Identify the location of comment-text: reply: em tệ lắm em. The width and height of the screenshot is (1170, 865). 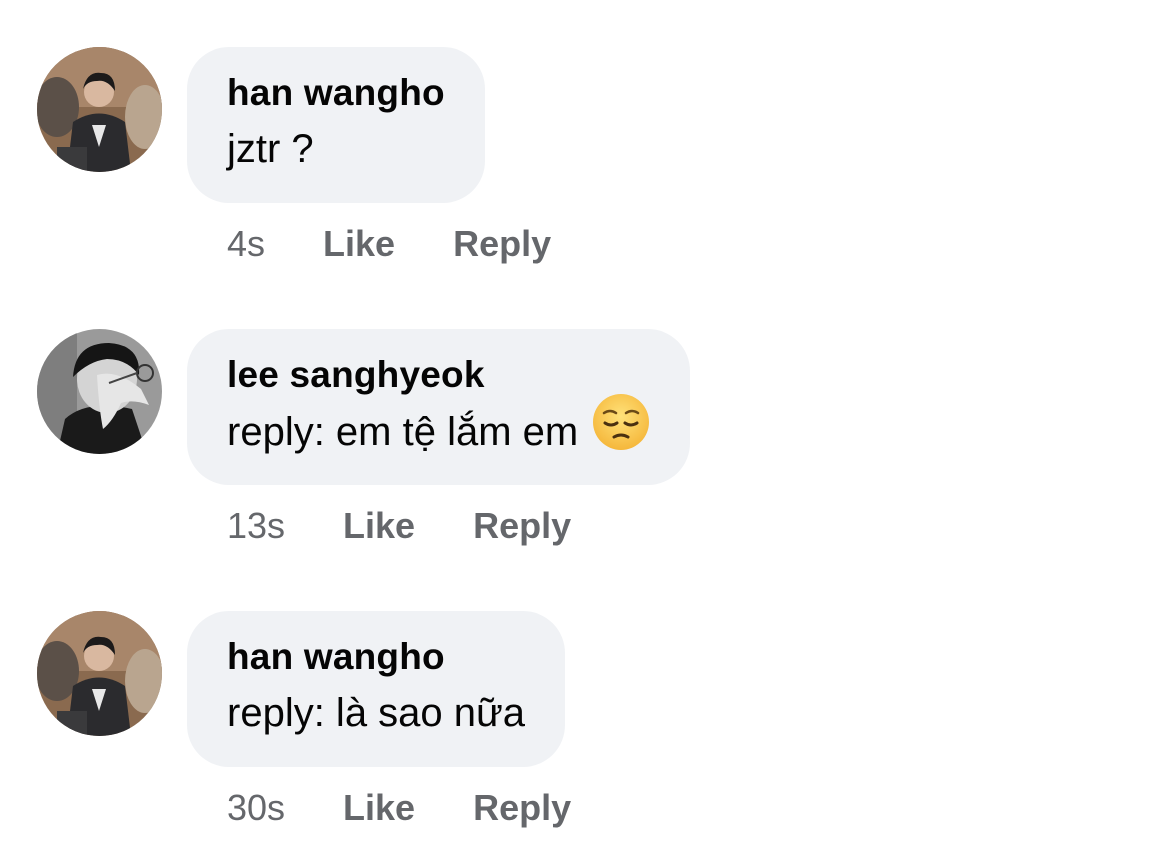
(438, 431).